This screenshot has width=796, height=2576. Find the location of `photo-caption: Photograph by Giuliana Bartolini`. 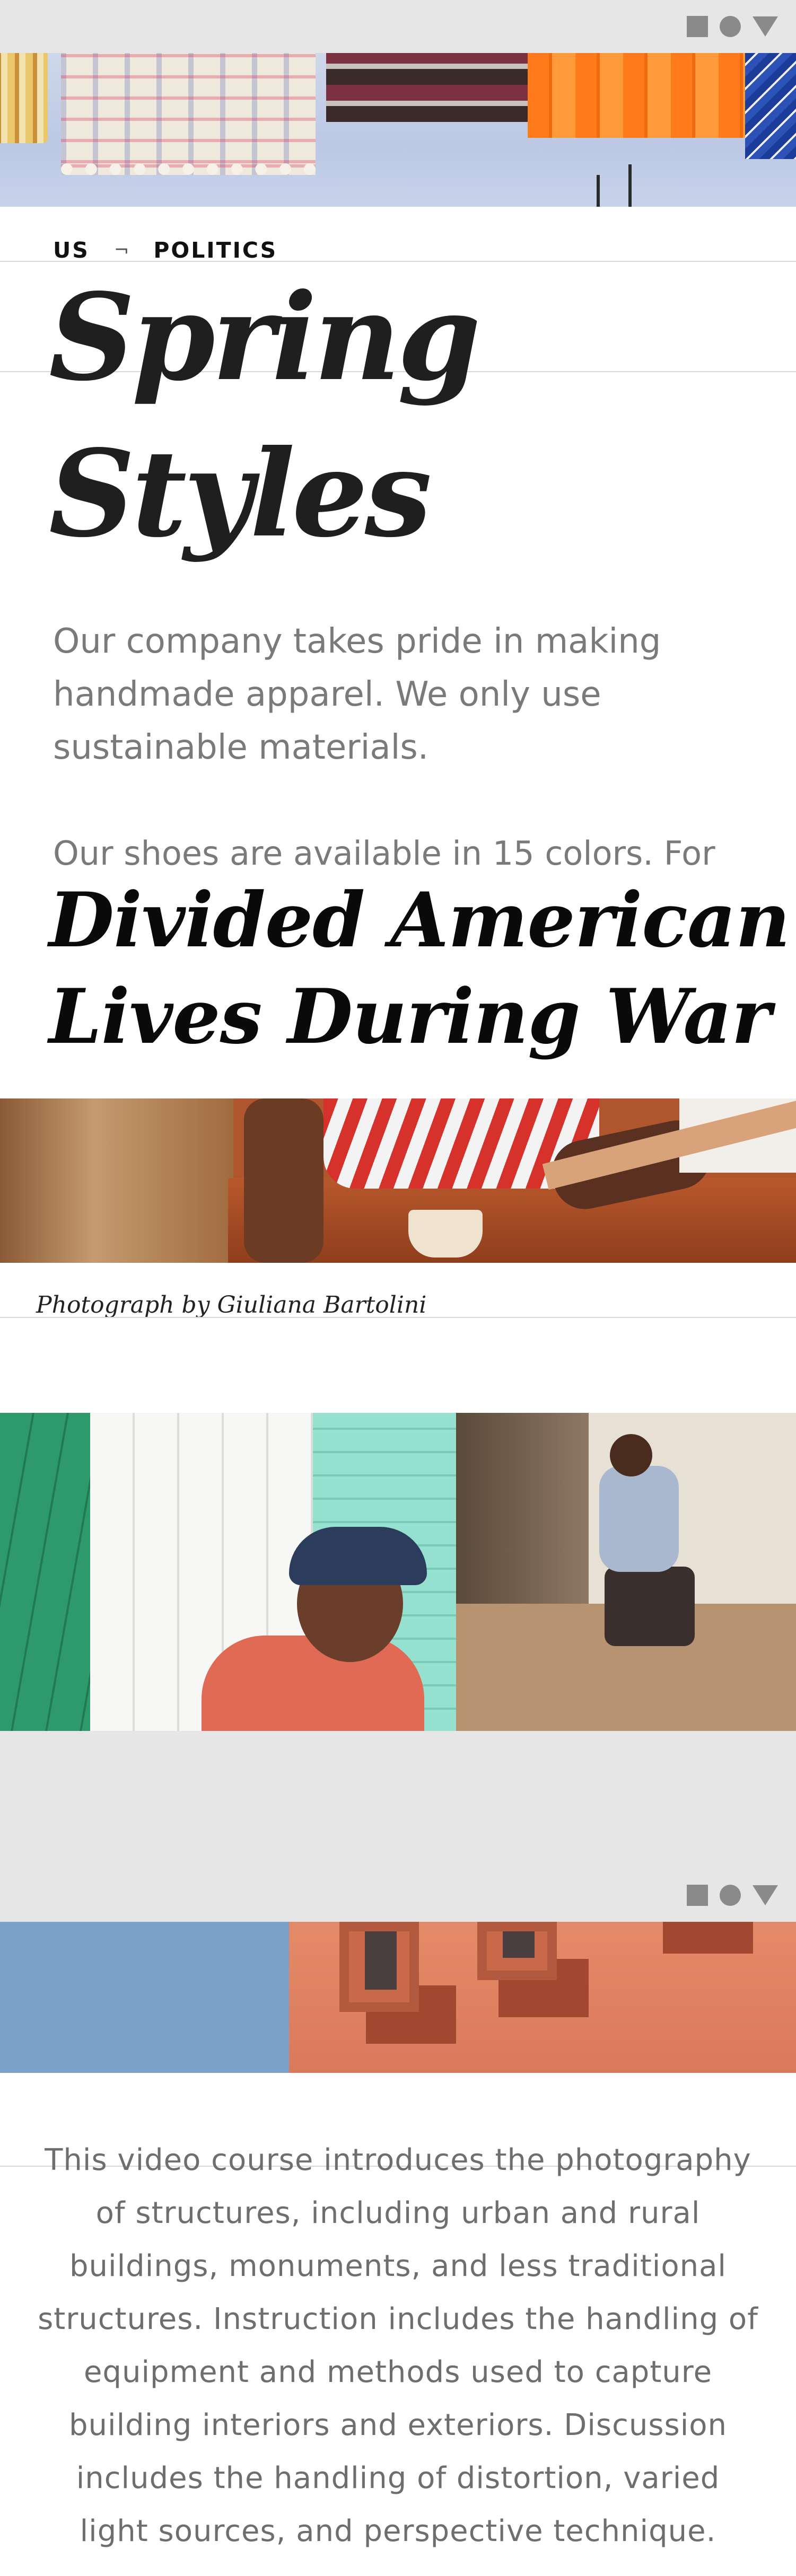

photo-caption: Photograph by Giuliana Bartolini is located at coordinates (231, 1304).